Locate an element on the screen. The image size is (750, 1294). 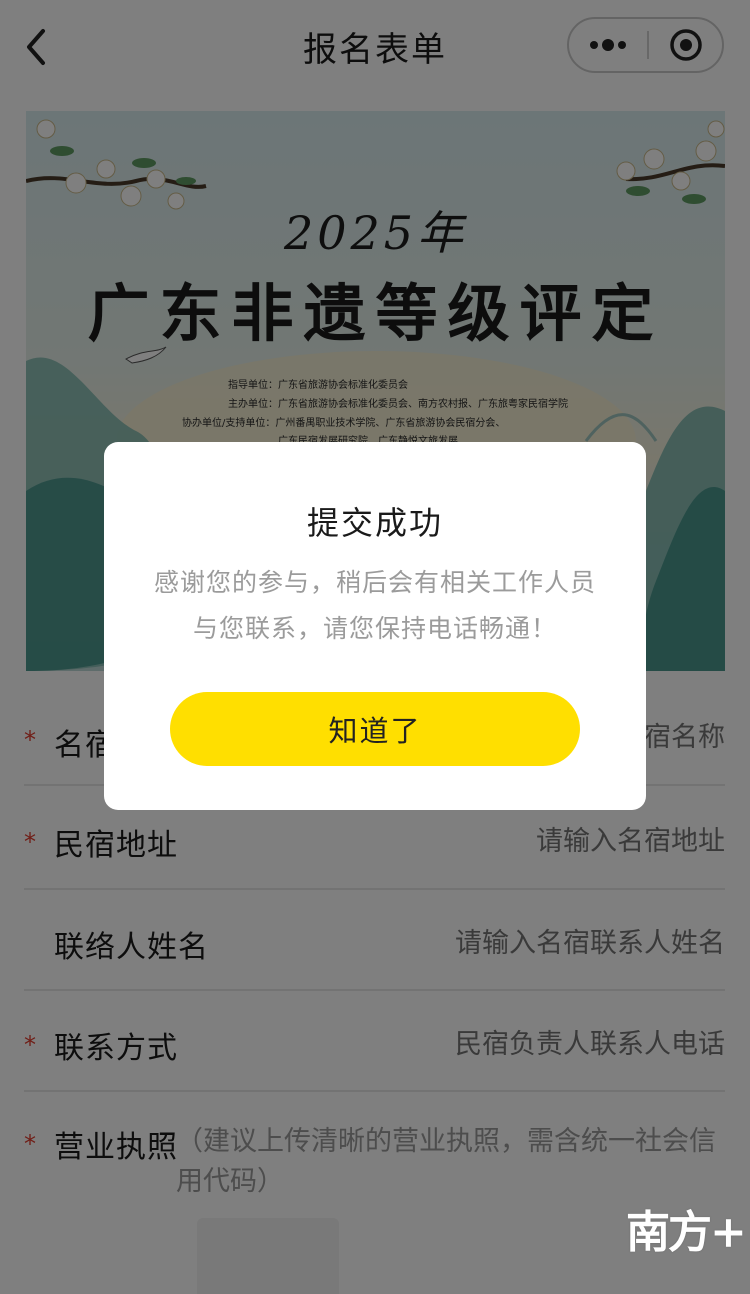
dialog-message: 感谢您的参与，稍后会有相关工作人员 与您联系，请您保持电话畅通！ is located at coordinates (375, 606).